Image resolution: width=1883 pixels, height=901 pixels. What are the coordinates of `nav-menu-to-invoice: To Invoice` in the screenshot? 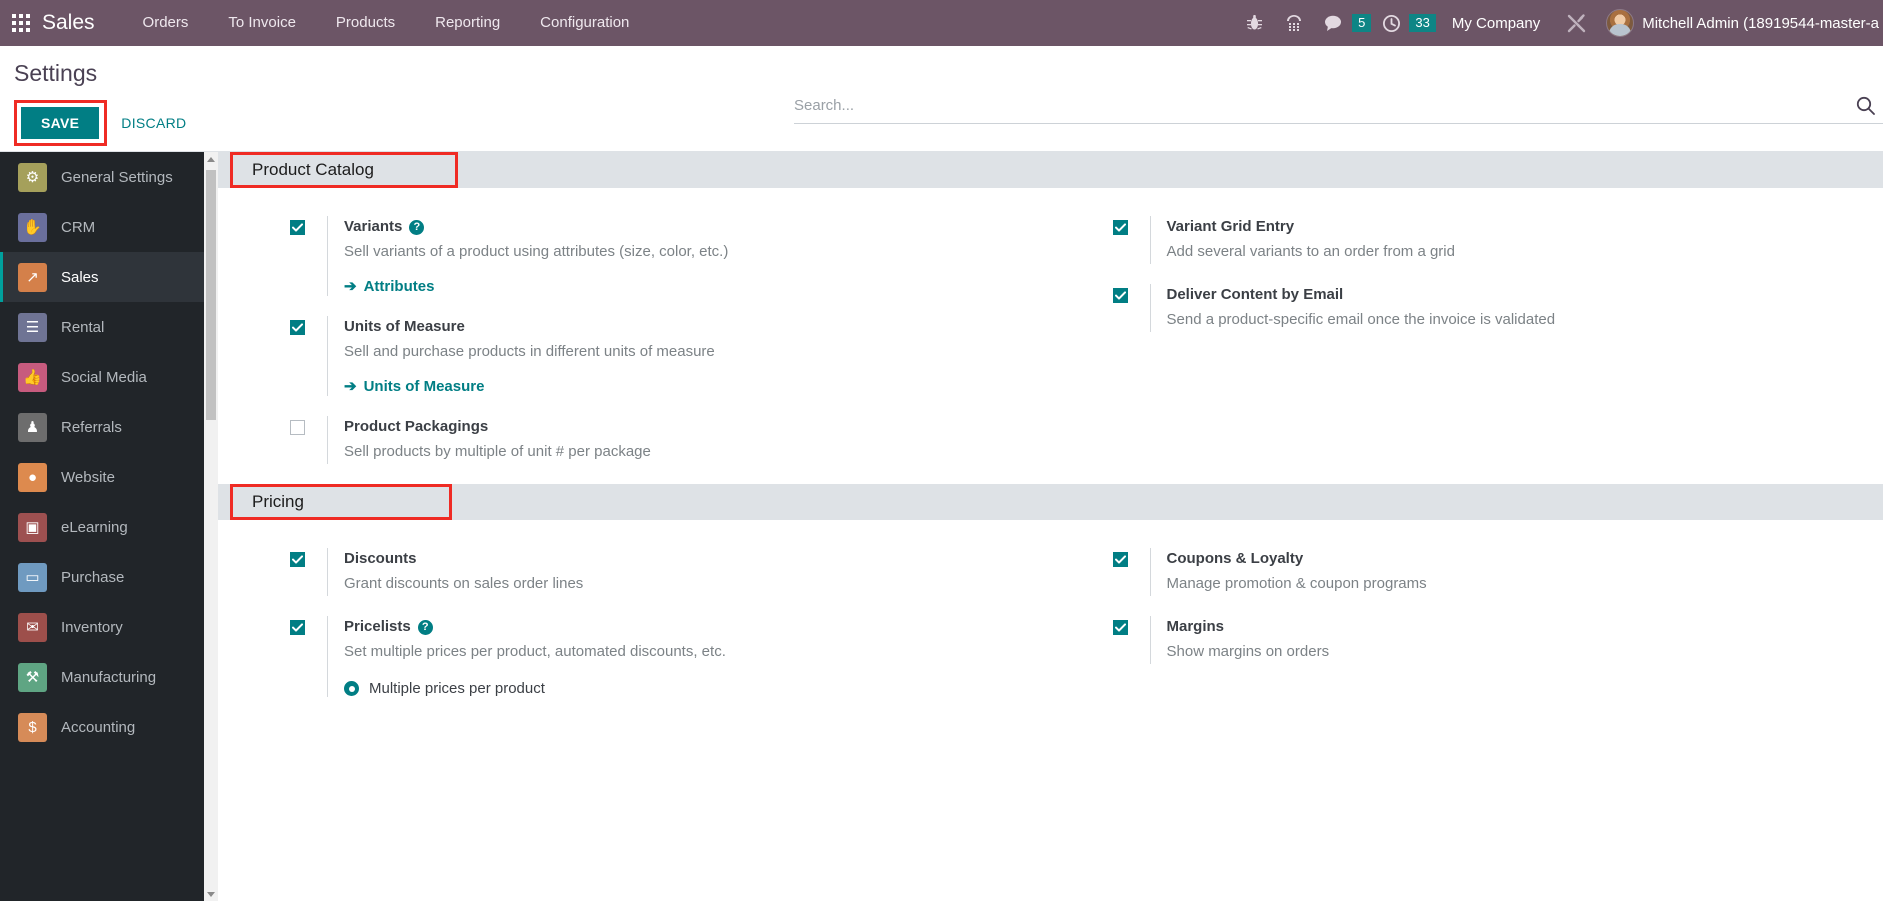 It's located at (262, 23).